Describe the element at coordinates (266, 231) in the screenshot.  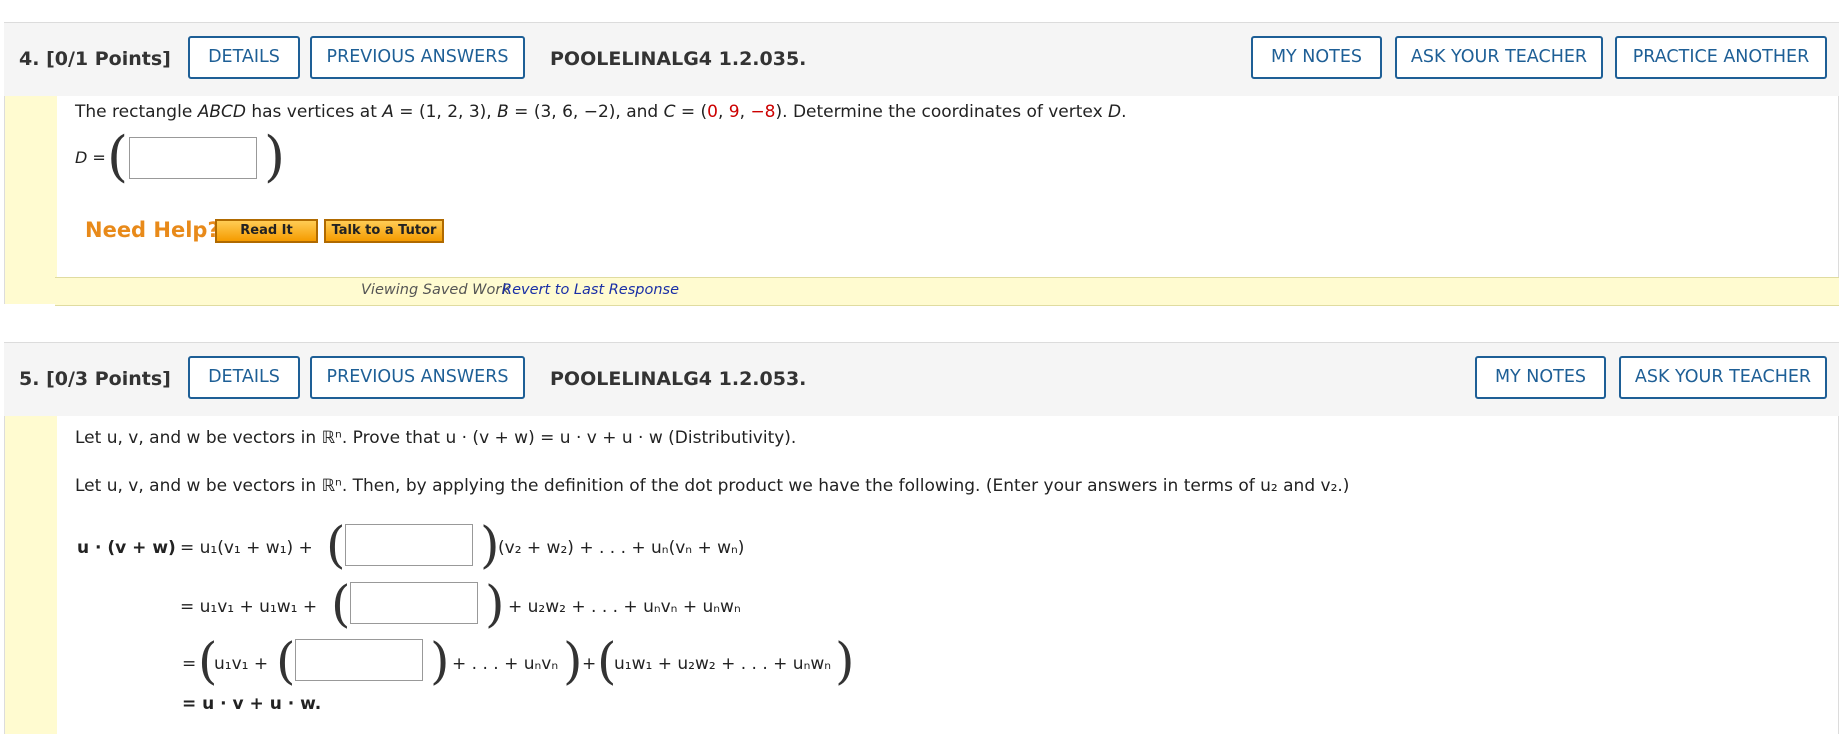
I see `read-it-button: Read It` at that location.